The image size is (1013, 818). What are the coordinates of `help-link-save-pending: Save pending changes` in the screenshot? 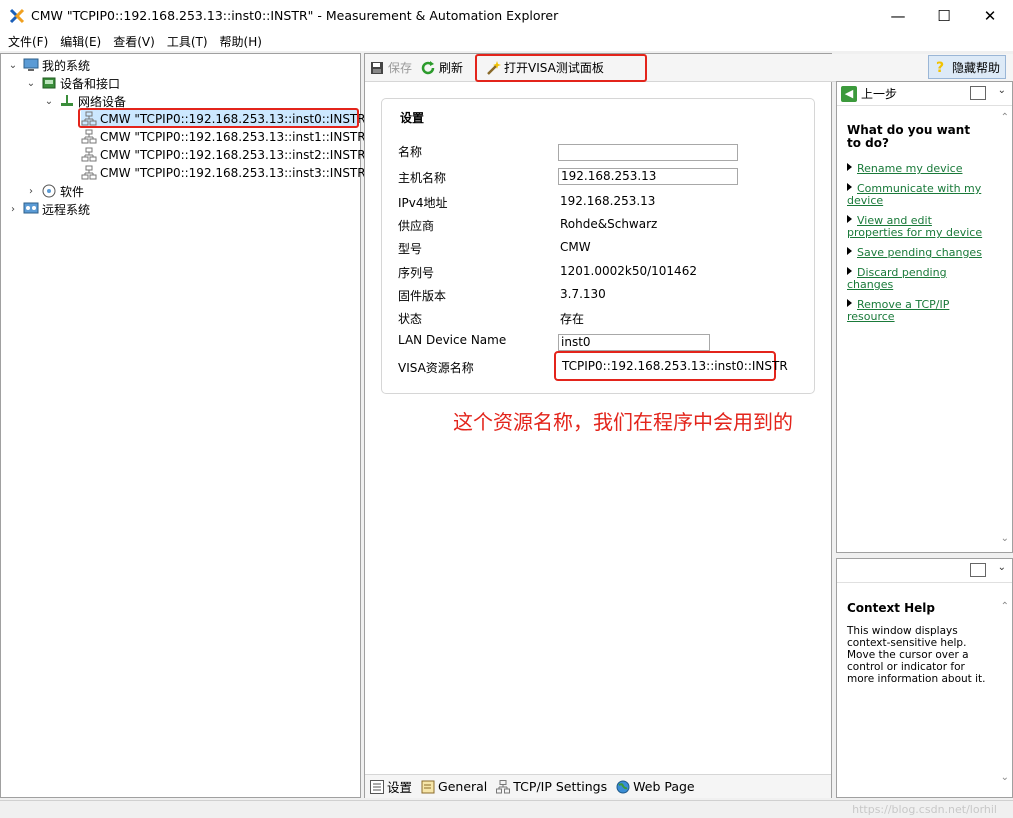 It's located at (917, 253).